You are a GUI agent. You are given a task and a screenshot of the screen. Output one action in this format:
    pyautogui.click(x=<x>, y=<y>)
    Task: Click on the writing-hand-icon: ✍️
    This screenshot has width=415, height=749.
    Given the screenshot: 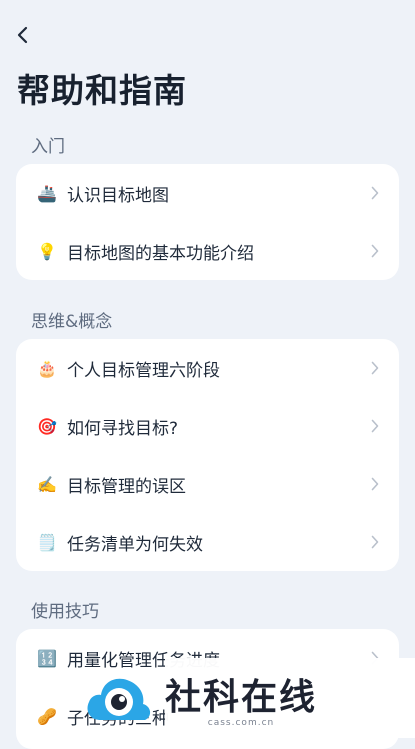 What is the action you would take?
    pyautogui.click(x=47, y=484)
    